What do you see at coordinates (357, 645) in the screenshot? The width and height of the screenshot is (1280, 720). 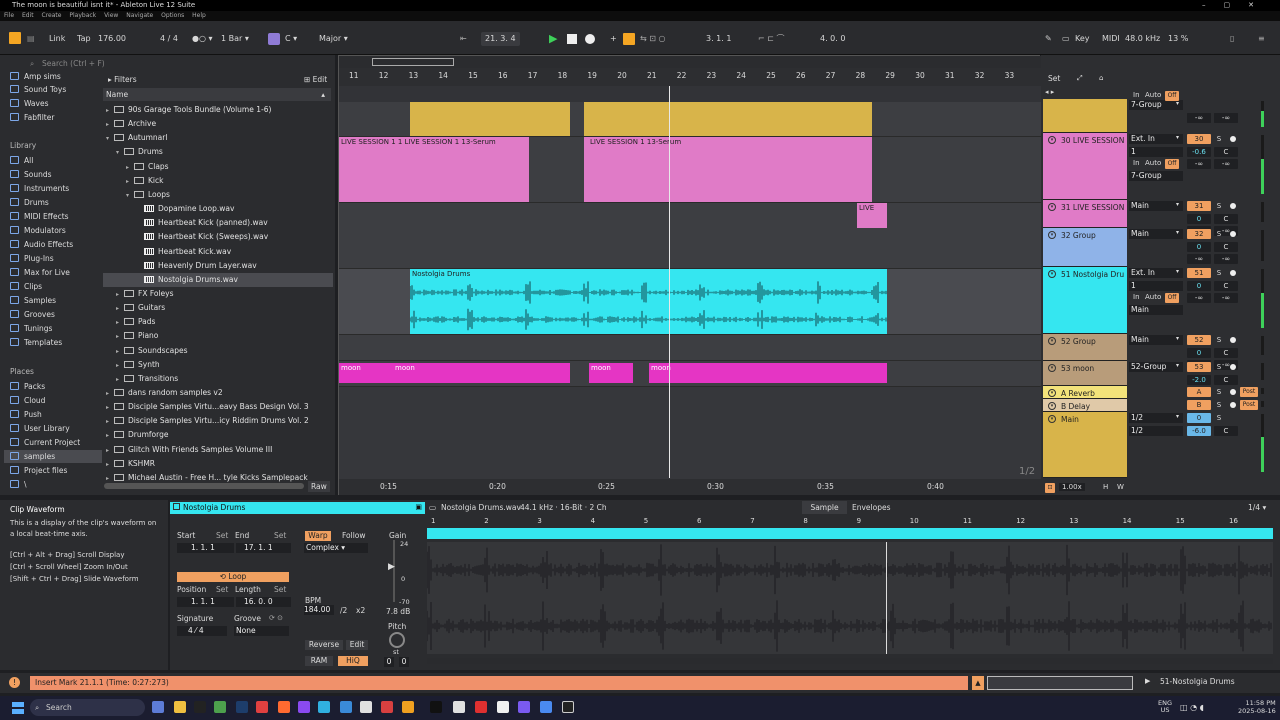 I see `edit-sample-button: Edit` at bounding box center [357, 645].